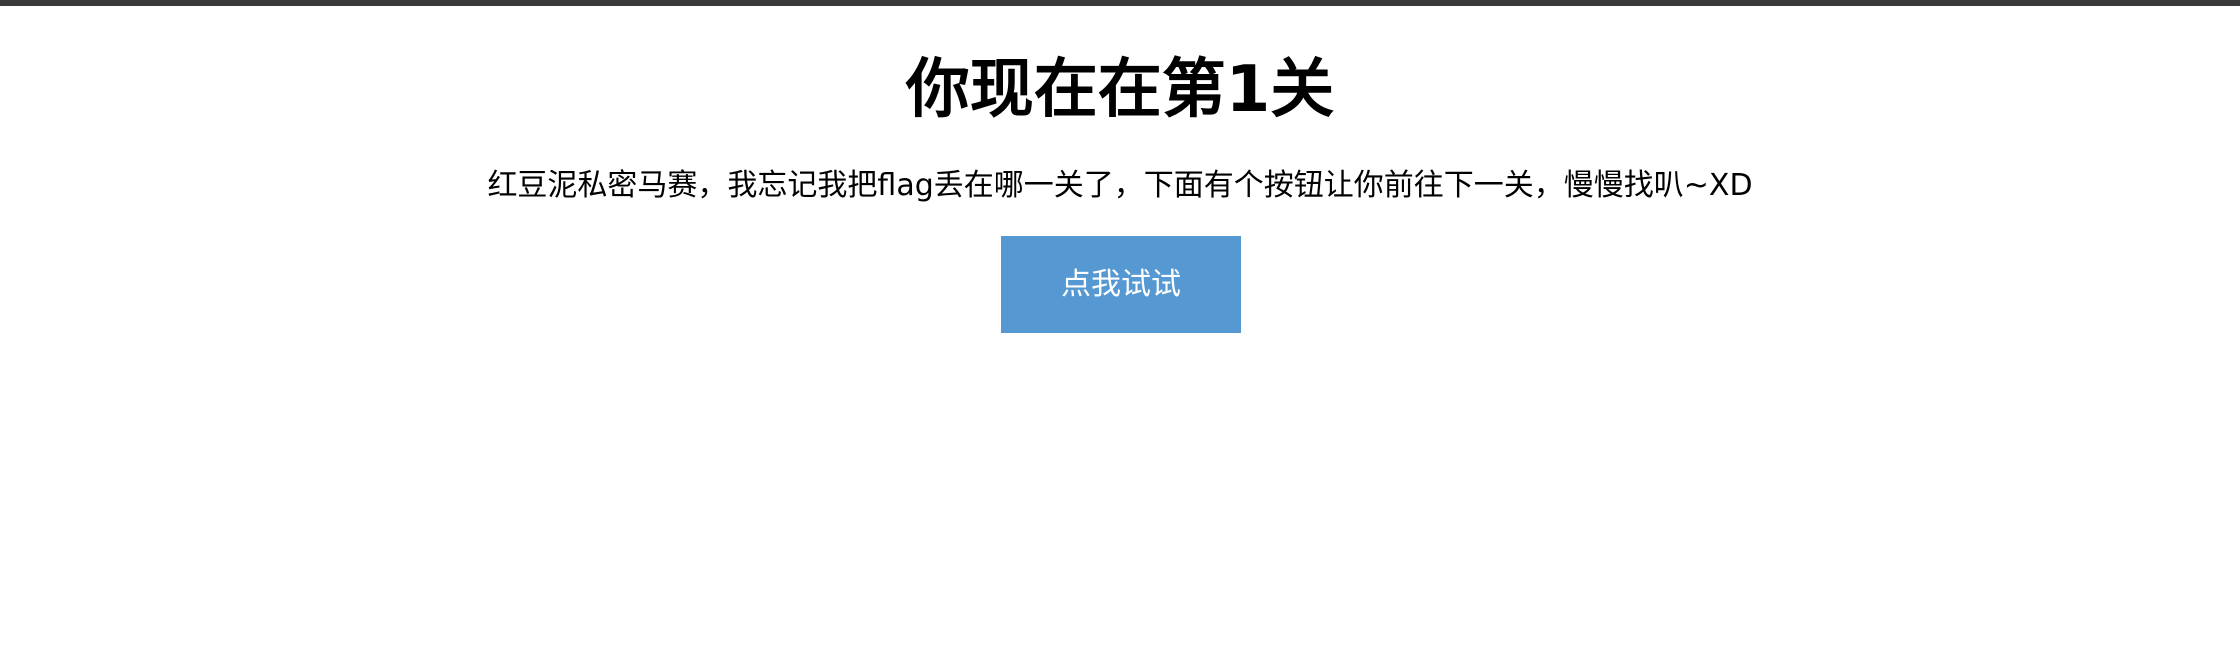  I want to click on top-border-bar, so click(1120, 3).